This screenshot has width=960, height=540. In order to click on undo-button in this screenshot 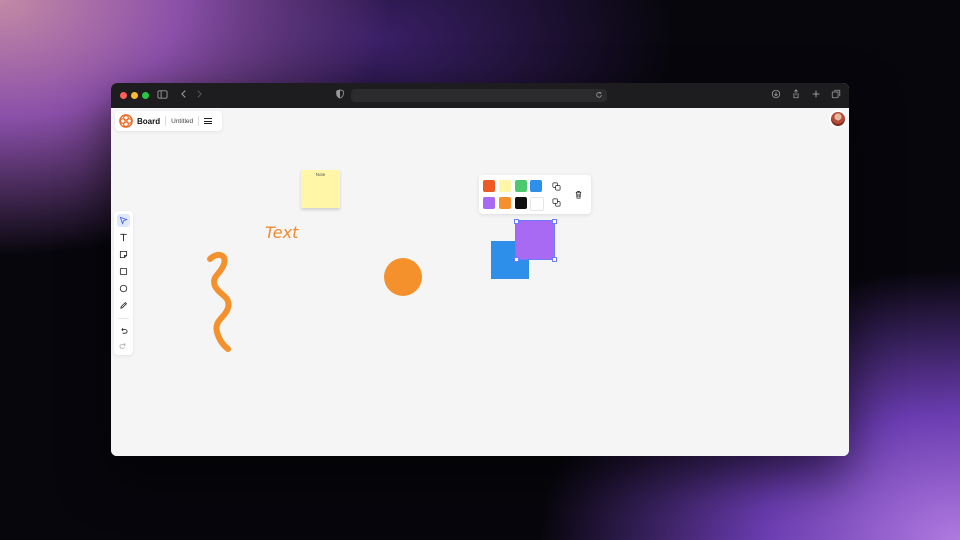, I will do `click(123, 330)`.